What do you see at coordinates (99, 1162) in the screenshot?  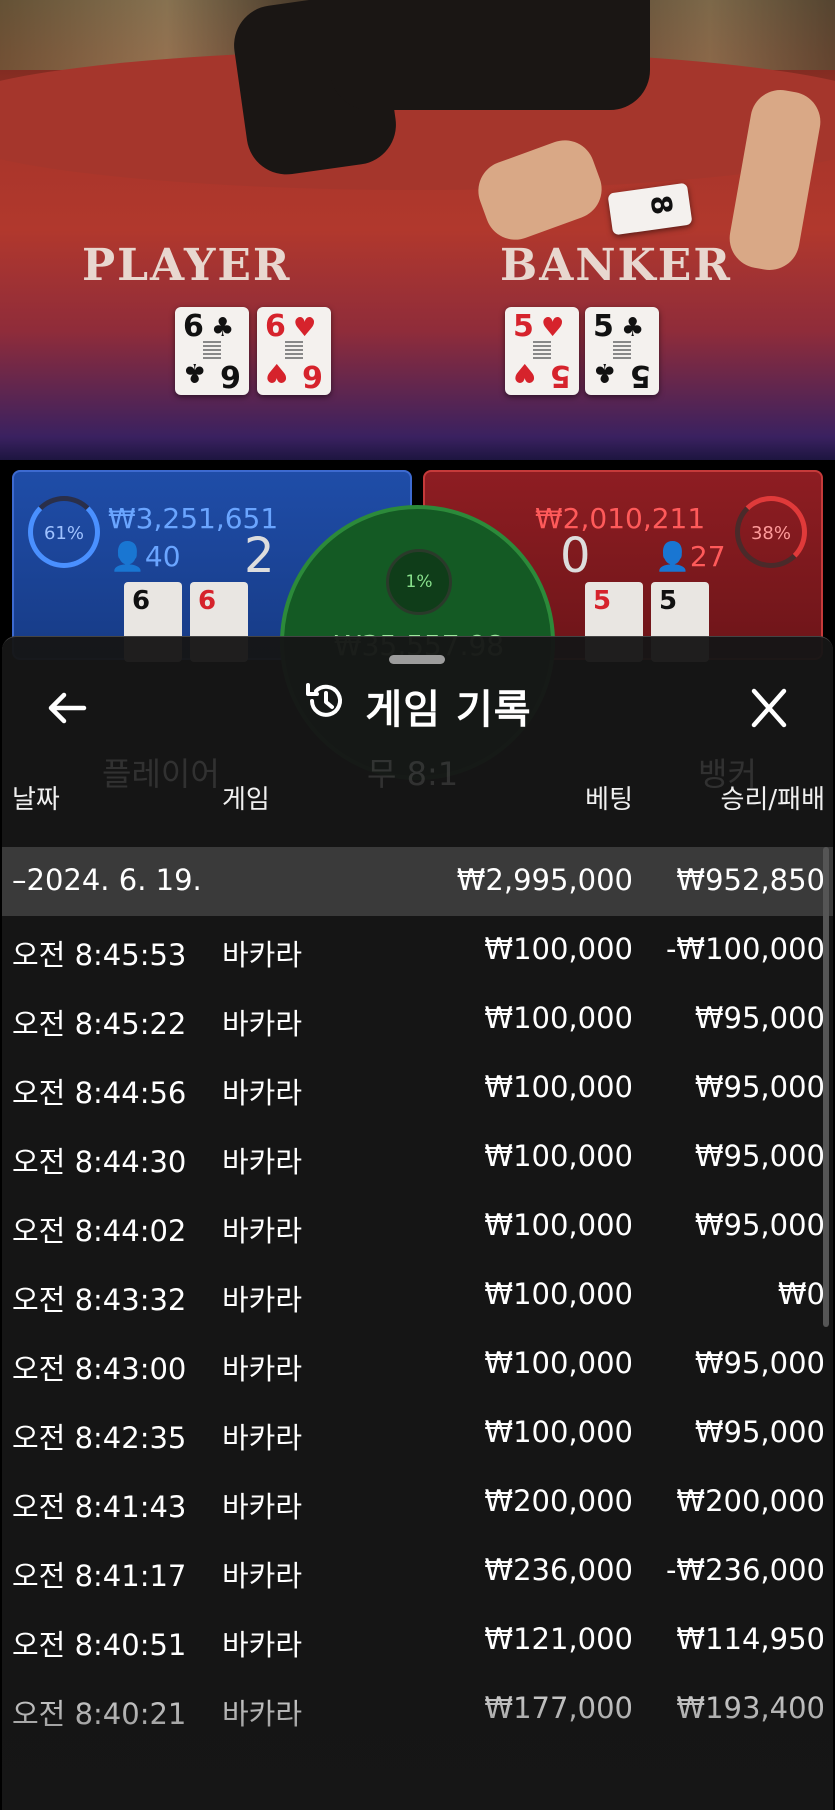 I see `row-time: 오전 8:44:30` at bounding box center [99, 1162].